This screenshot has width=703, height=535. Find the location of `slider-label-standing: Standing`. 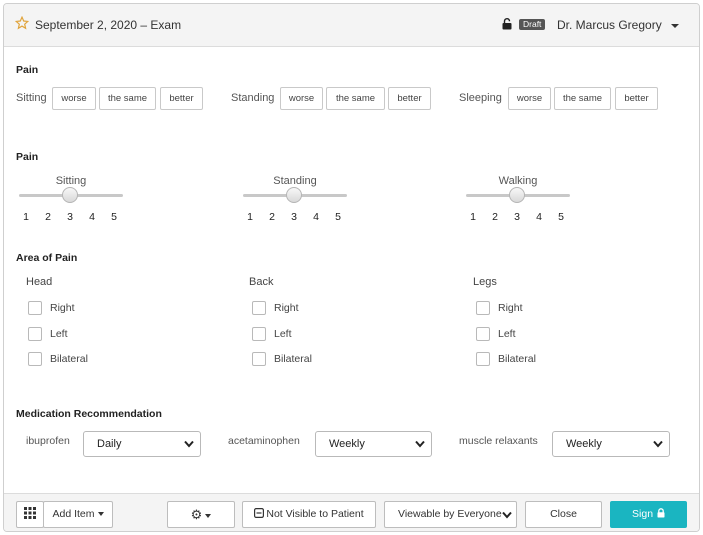

slider-label-standing: Standing is located at coordinates (295, 181).